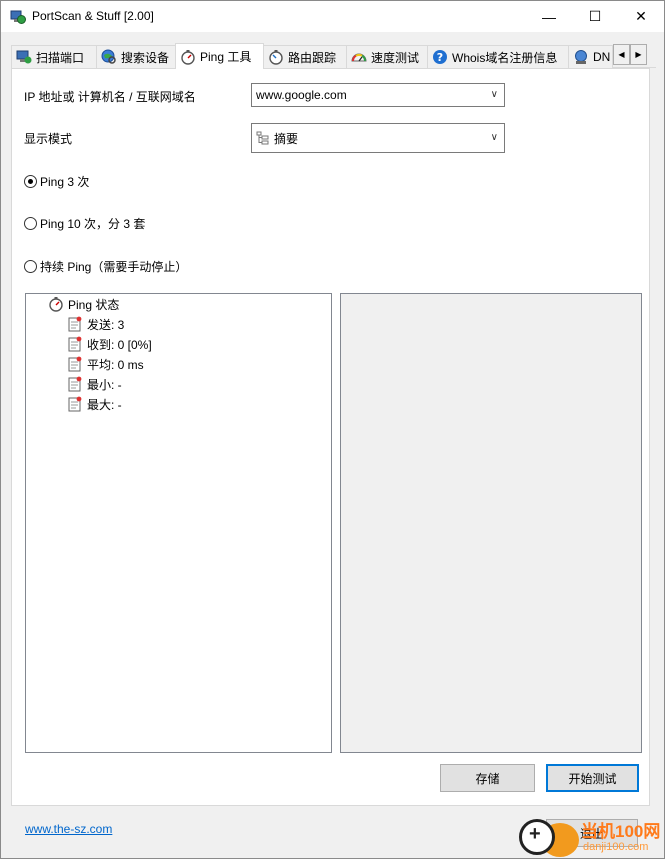  What do you see at coordinates (110, 97) in the screenshot?
I see `host-label: IP 地址或 计算机名 / 互联网域名` at bounding box center [110, 97].